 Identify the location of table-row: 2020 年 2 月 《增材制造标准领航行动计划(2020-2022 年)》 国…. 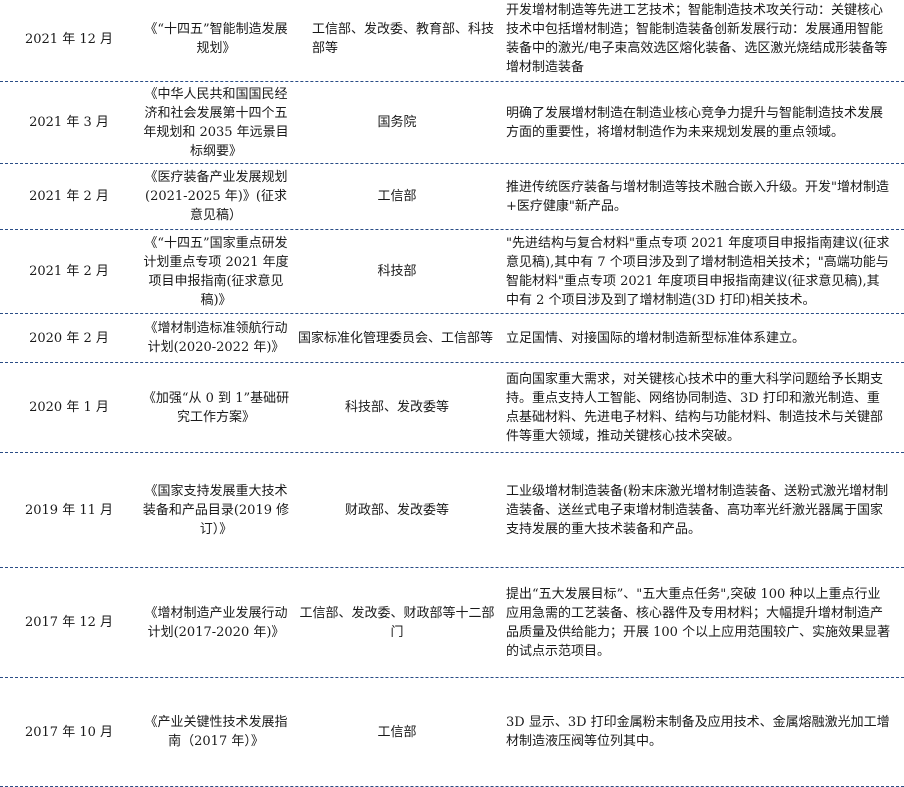
(452, 338).